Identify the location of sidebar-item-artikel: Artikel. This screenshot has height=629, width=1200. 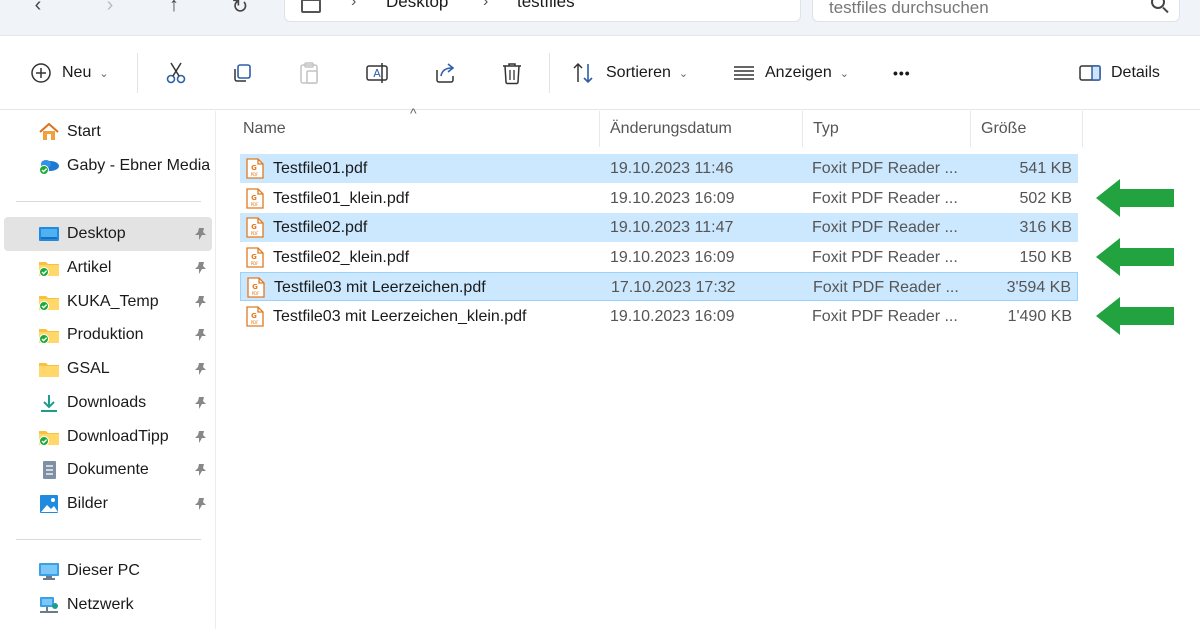
(108, 268).